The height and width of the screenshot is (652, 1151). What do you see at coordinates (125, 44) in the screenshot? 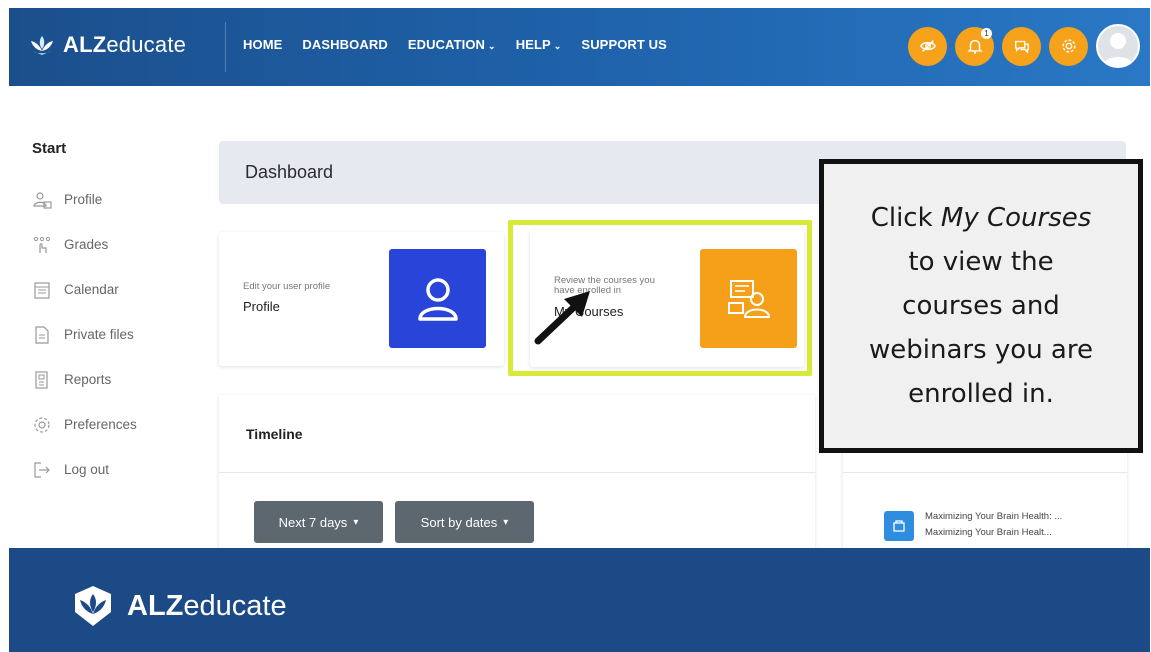
I see `brand-name: ALZeducate` at bounding box center [125, 44].